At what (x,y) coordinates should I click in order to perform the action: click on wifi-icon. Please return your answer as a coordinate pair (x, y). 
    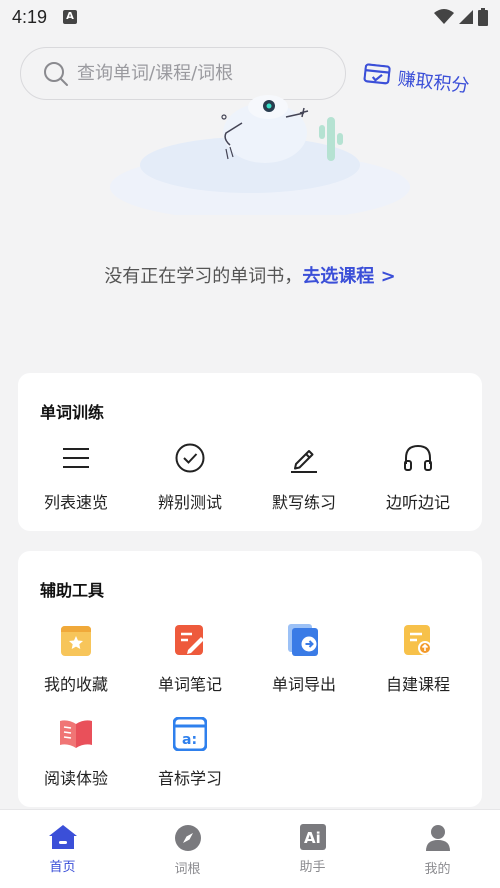
    Looking at the image, I should click on (444, 16).